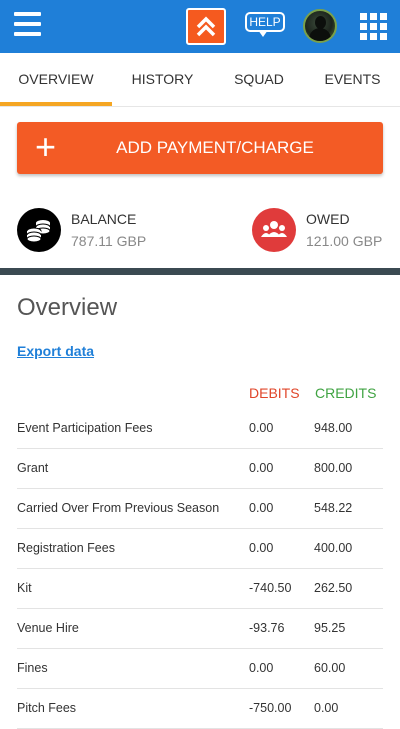 The image size is (400, 729). I want to click on row-name: Fines, so click(32, 668).